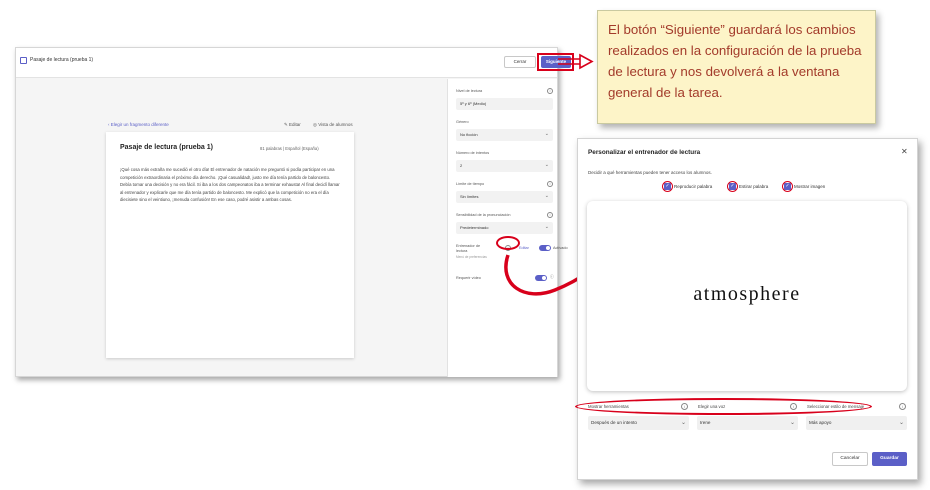 This screenshot has width=930, height=490. I want to click on message-style-label: Seleccionar estilo de mensaje, so click(836, 406).